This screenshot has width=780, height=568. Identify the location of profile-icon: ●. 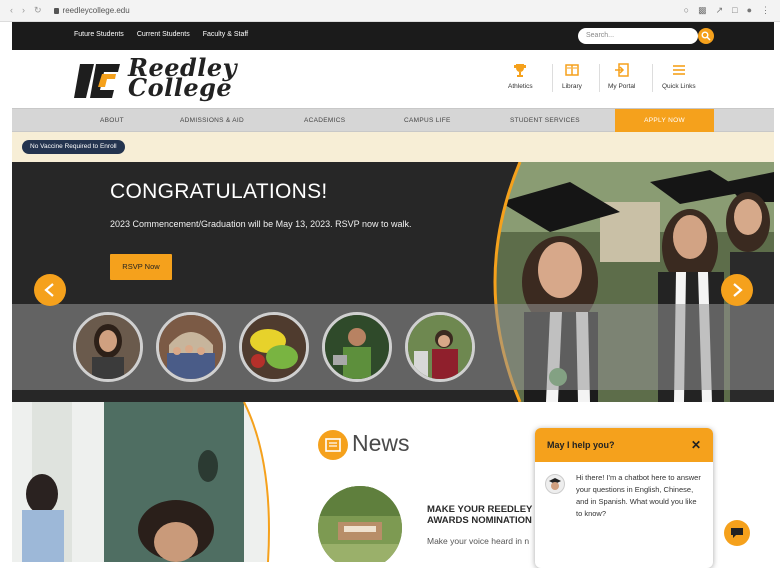
(749, 10).